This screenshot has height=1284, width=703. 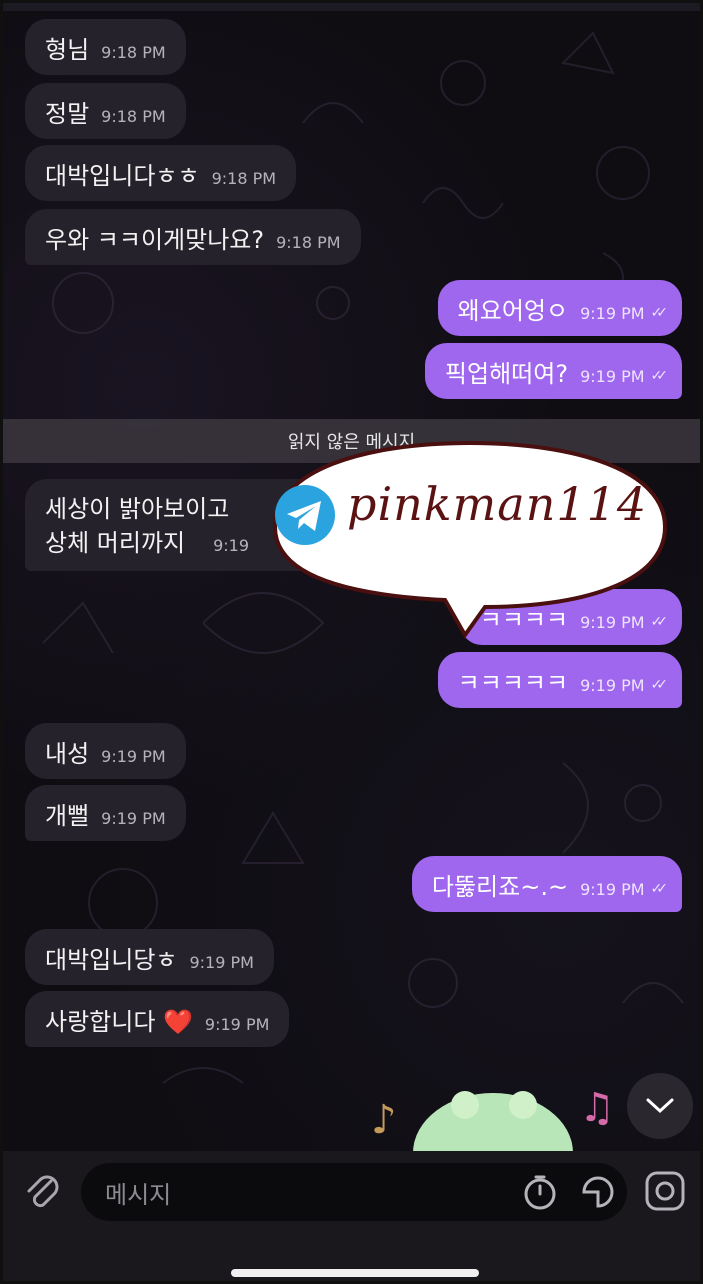 What do you see at coordinates (513, 310) in the screenshot?
I see `message-text: 왜요어엉ㅇ` at bounding box center [513, 310].